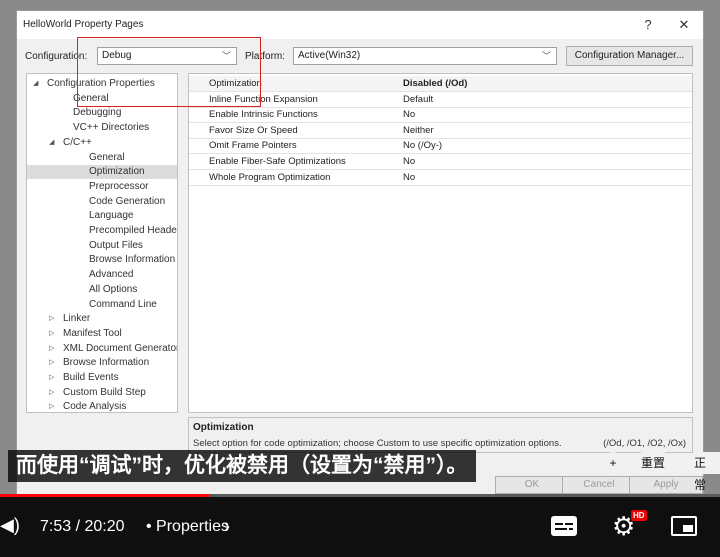 This screenshot has height=557, width=720. Describe the element at coordinates (107, 157) in the screenshot. I see `tree-item-label: General` at that location.